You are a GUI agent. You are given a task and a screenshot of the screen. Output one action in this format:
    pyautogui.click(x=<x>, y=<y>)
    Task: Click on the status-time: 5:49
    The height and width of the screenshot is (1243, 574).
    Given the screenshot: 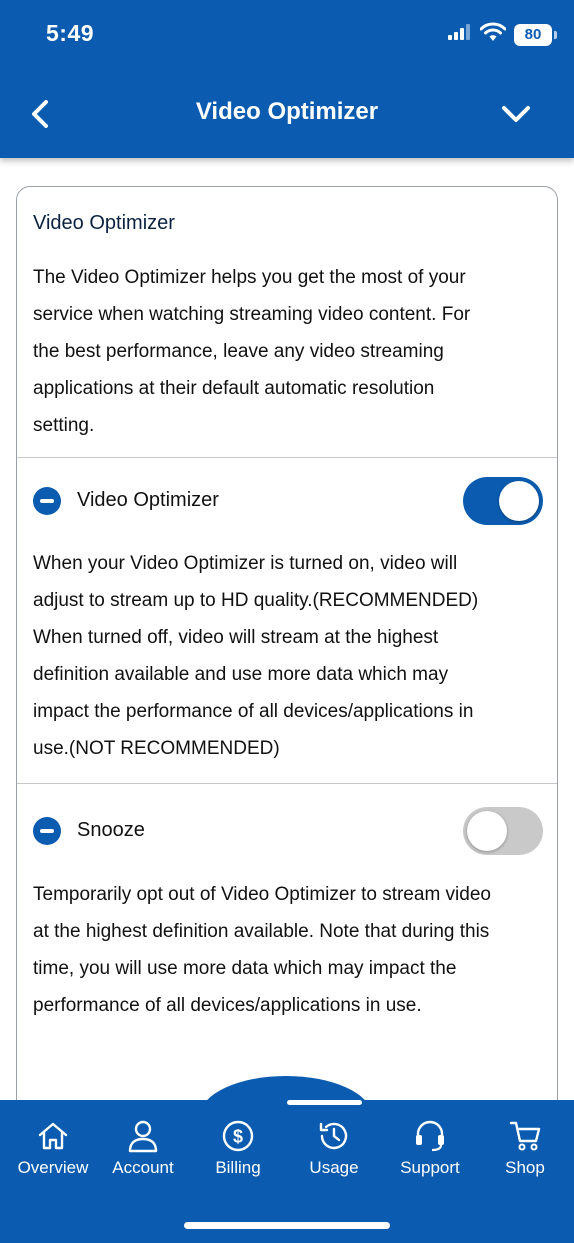 What is the action you would take?
    pyautogui.click(x=70, y=33)
    